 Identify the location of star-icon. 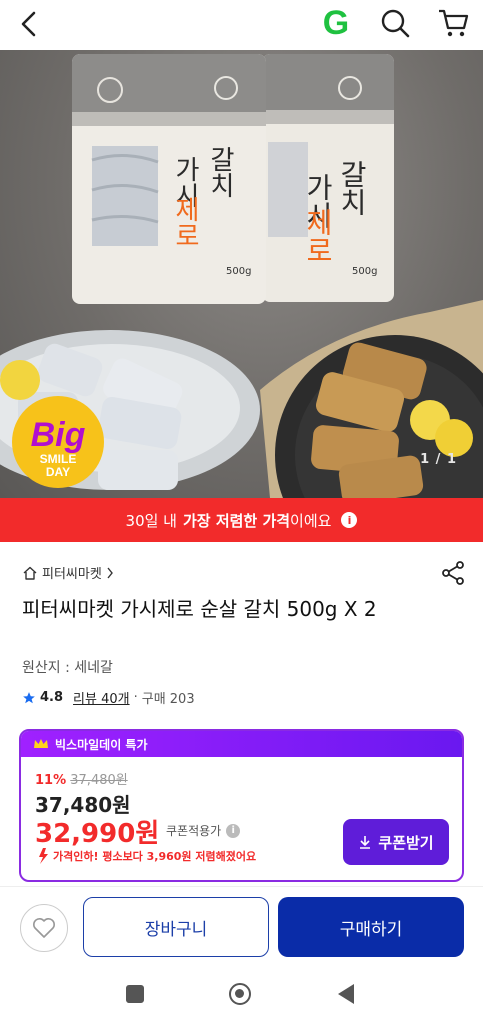
(29, 697).